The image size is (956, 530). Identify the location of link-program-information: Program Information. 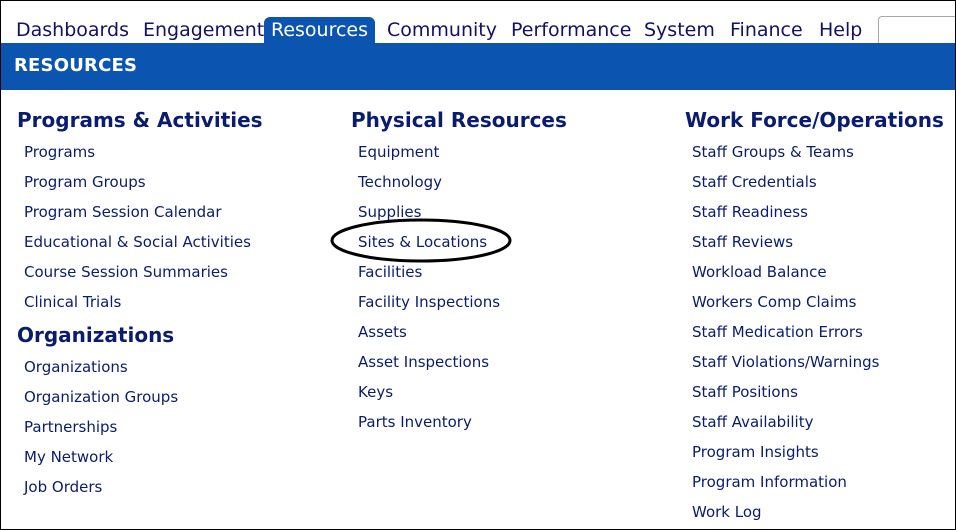
(814, 482).